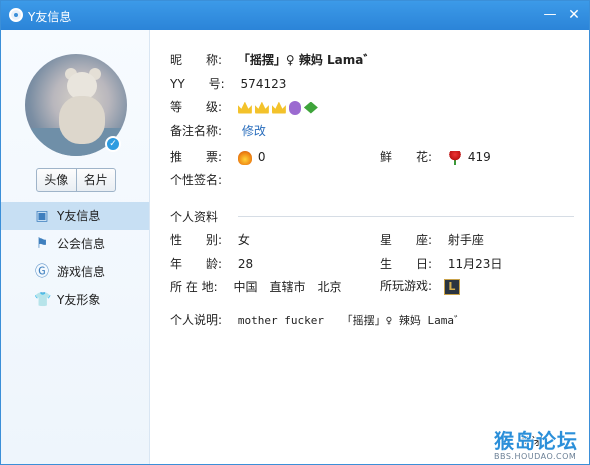 The image size is (590, 465). Describe the element at coordinates (479, 157) in the screenshot. I see `flowers-value: 419` at that location.